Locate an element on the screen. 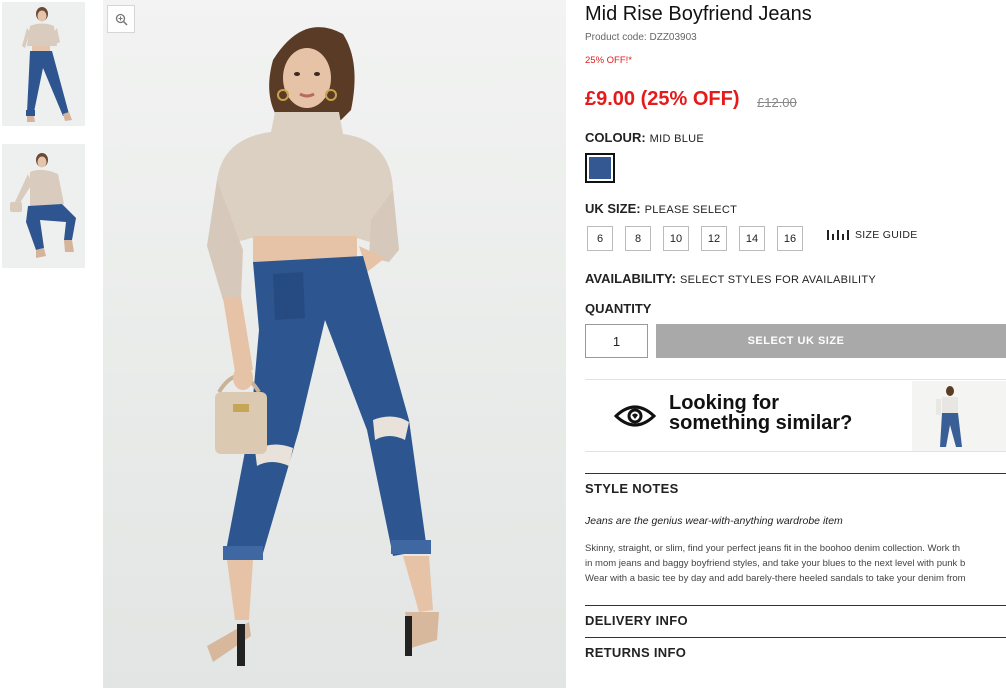 The width and height of the screenshot is (1006, 688). size-option-6: 6 is located at coordinates (600, 238).